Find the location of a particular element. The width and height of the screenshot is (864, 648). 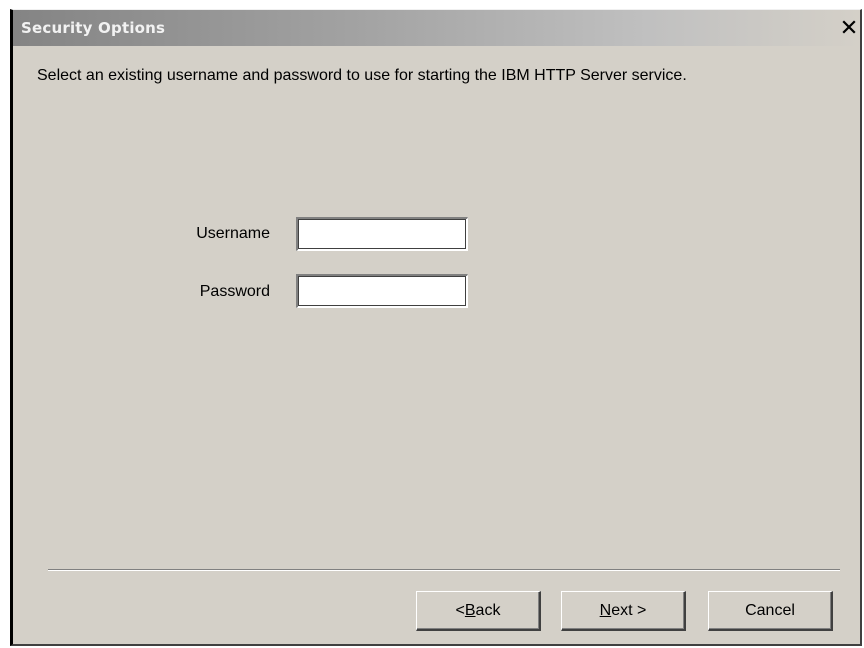

next-button-accel: N is located at coordinates (605, 610).